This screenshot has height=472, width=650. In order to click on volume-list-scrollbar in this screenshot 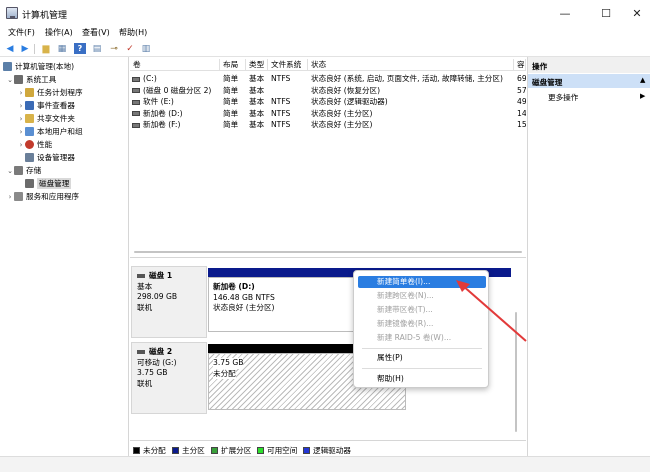, I will do `click(328, 252)`.